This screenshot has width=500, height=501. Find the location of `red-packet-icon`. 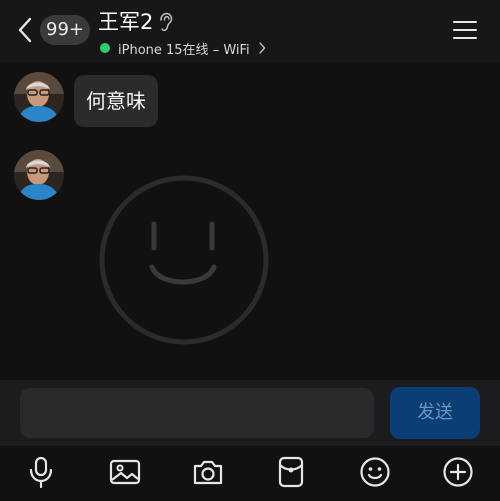

red-packet-icon is located at coordinates (291, 472).